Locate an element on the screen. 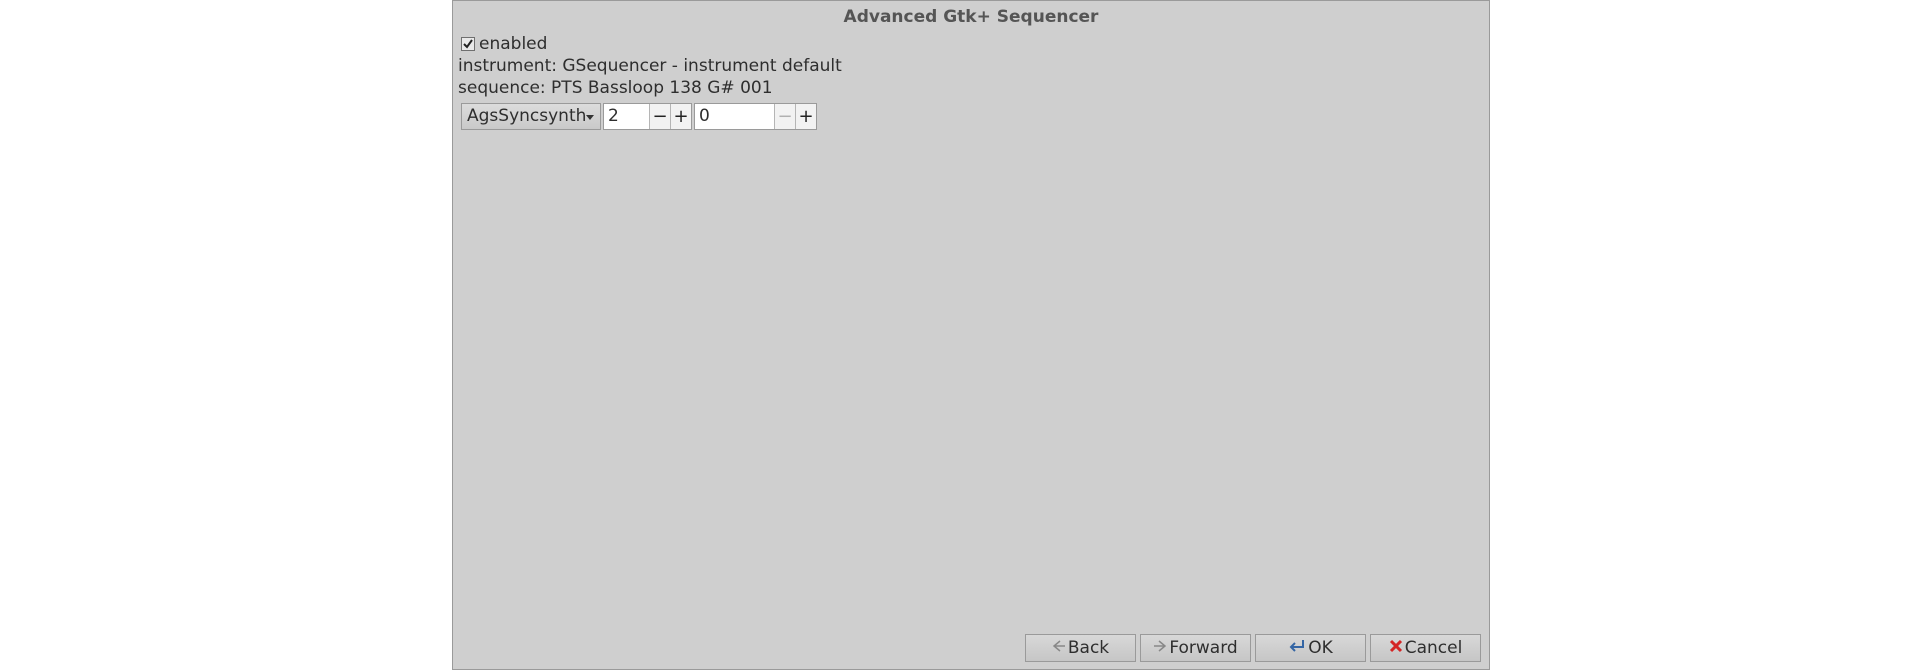 This screenshot has width=1920, height=670. spin-2-increment-button: + is located at coordinates (805, 116).